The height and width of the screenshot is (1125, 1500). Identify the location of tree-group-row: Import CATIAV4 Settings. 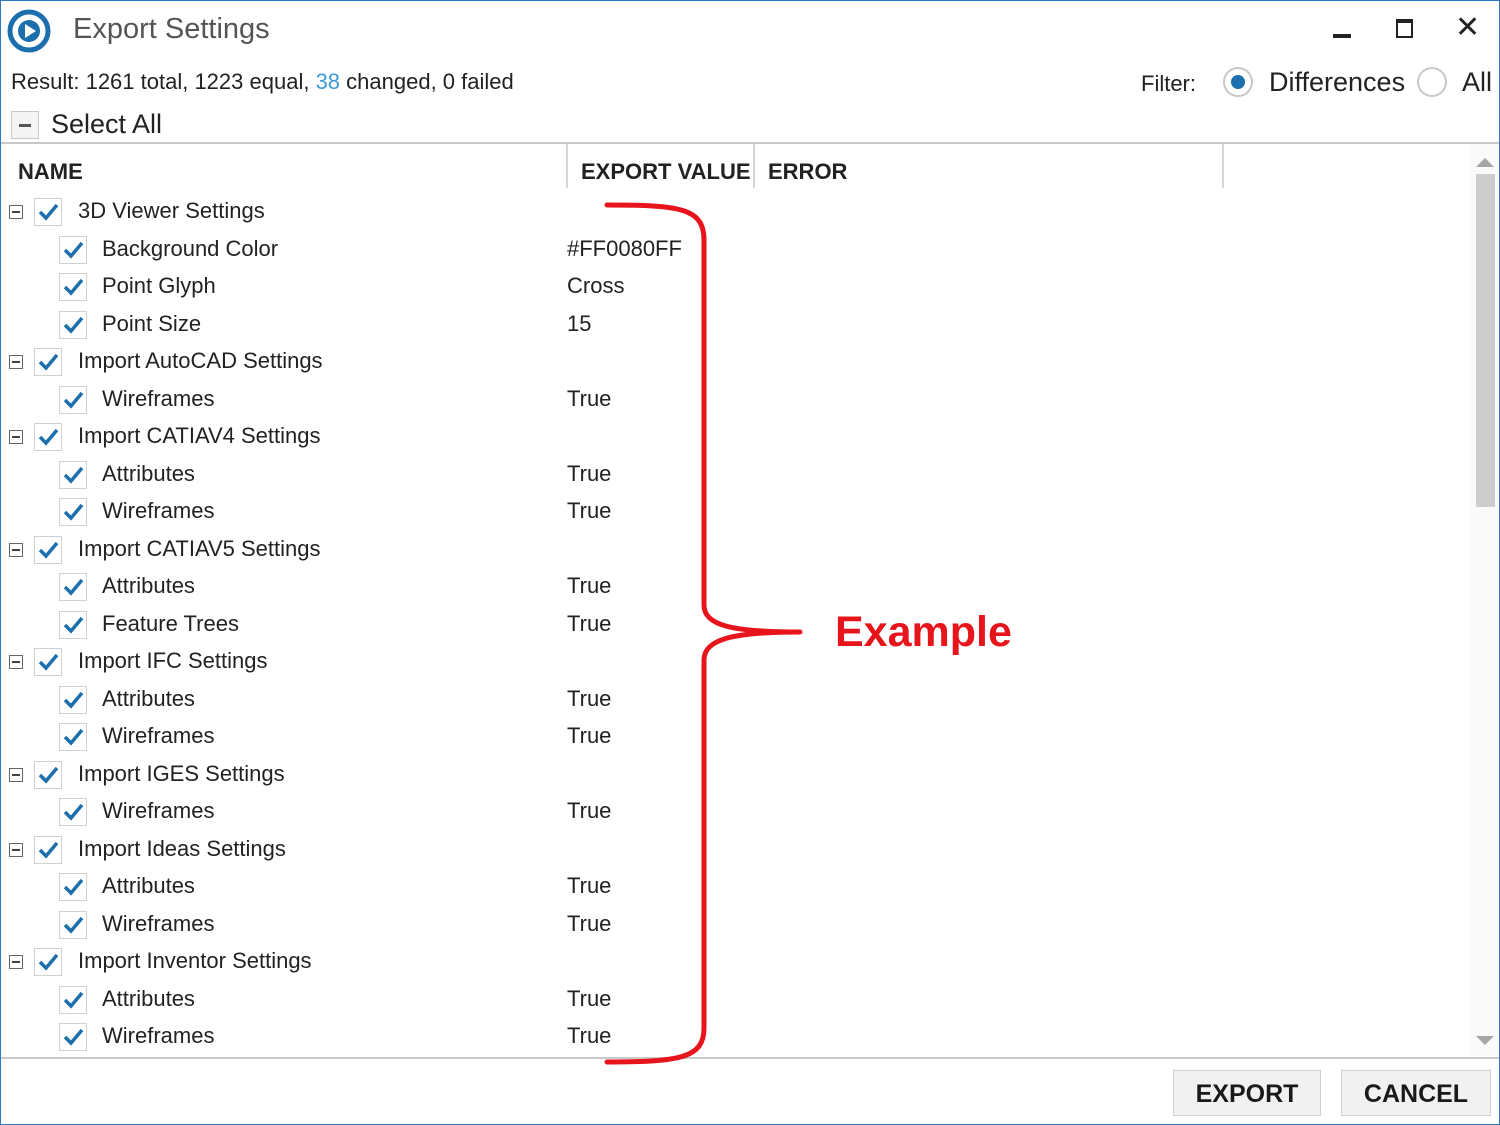
(735, 437).